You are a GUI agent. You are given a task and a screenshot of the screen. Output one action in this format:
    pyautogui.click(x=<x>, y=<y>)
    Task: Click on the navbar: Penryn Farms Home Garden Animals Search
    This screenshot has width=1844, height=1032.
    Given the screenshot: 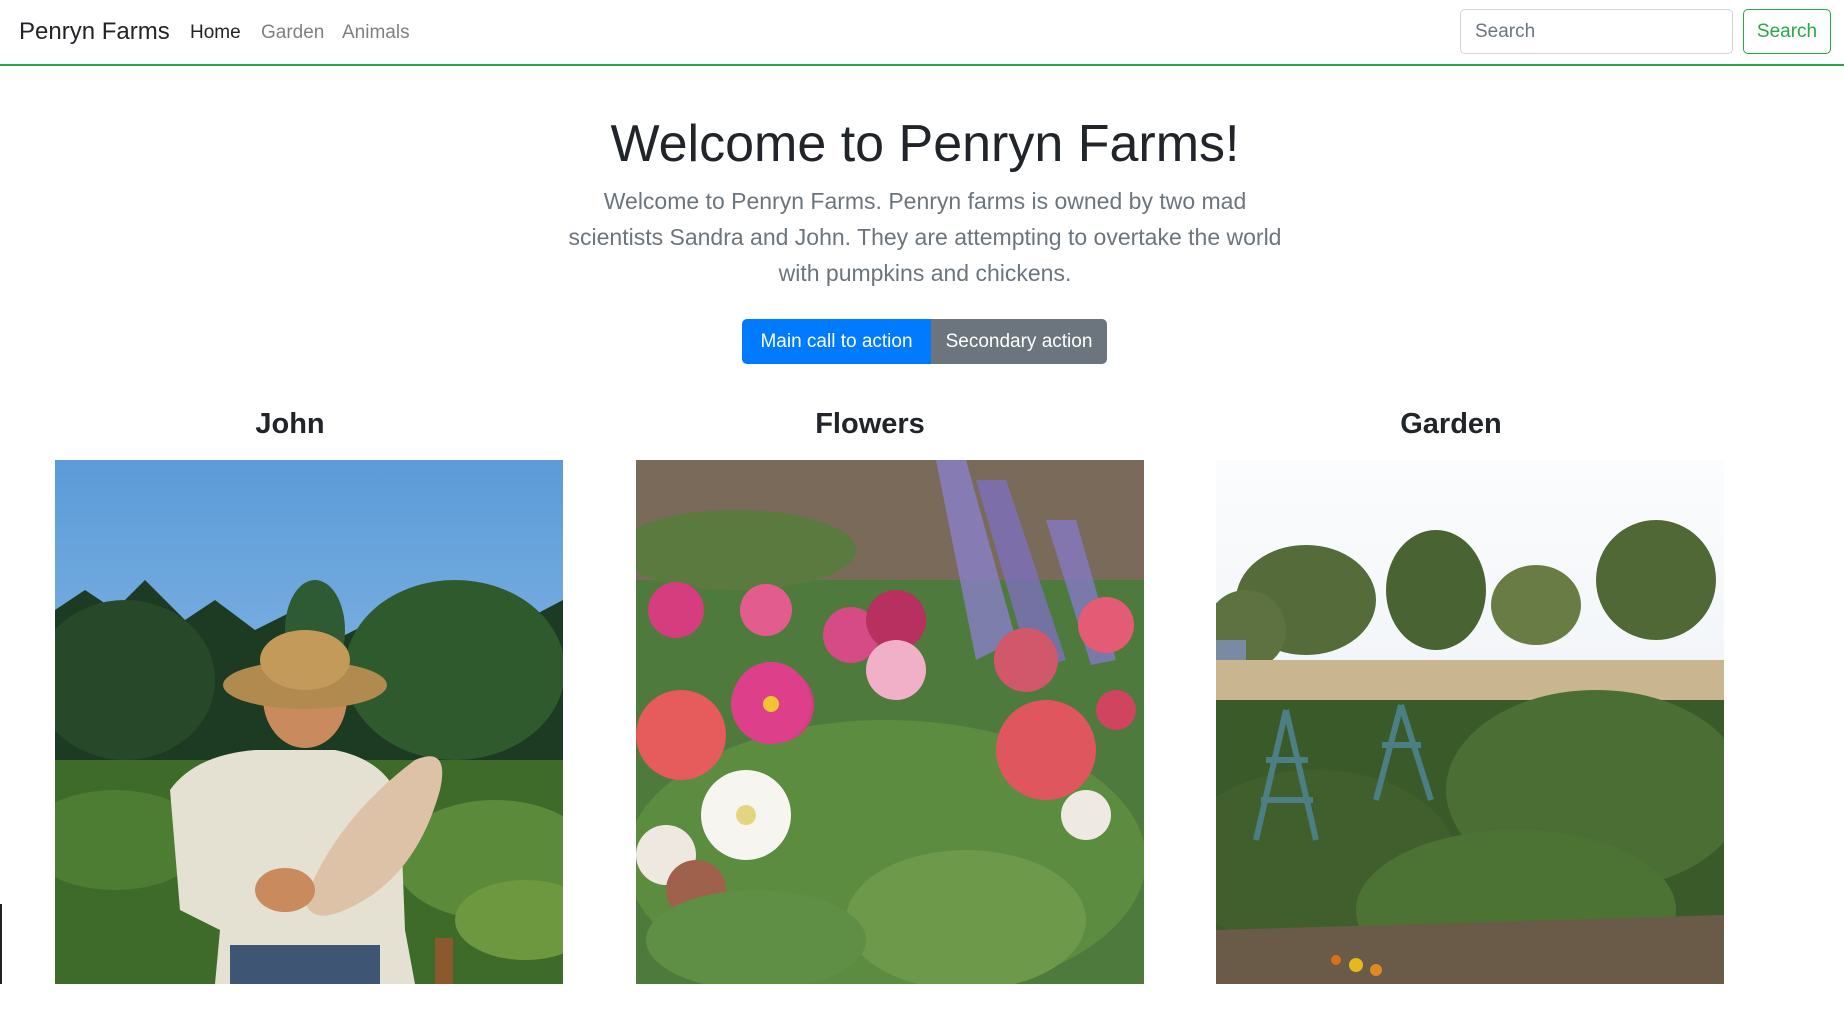 What is the action you would take?
    pyautogui.click(x=922, y=33)
    